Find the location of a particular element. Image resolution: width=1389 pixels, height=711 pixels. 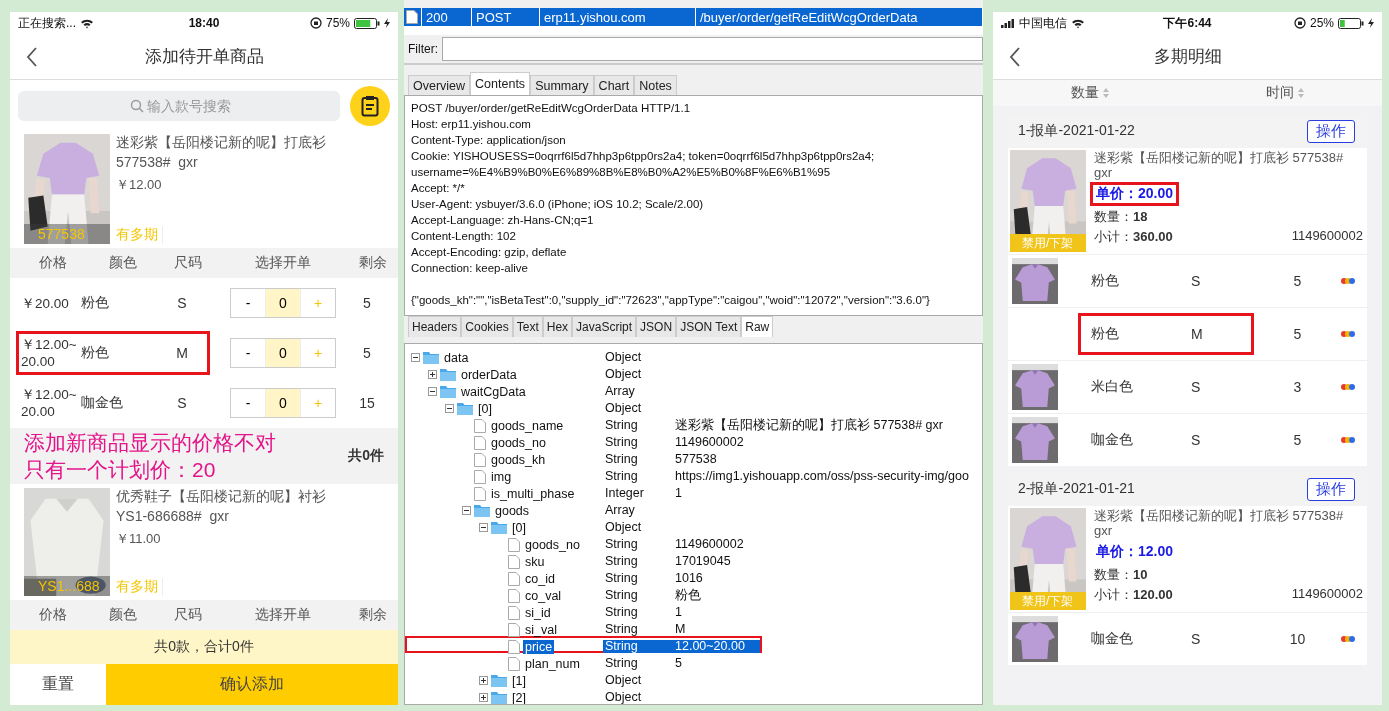

multi-phase-tag: 有多期 is located at coordinates (139, 587).